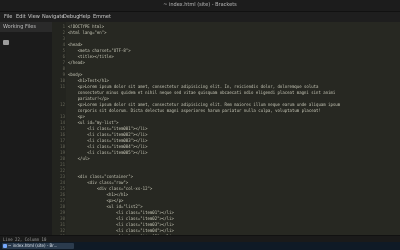 The width and height of the screenshot is (400, 250). Describe the element at coordinates (8, 17) in the screenshot. I see `menu-file: File` at that location.